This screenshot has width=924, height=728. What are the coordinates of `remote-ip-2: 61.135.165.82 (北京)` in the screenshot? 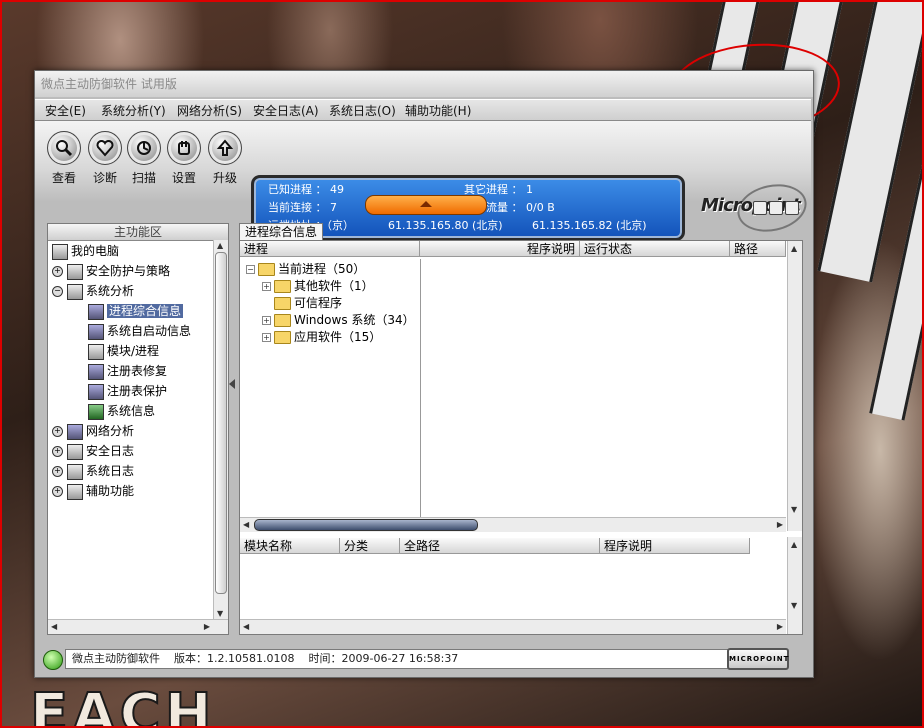 It's located at (589, 225).